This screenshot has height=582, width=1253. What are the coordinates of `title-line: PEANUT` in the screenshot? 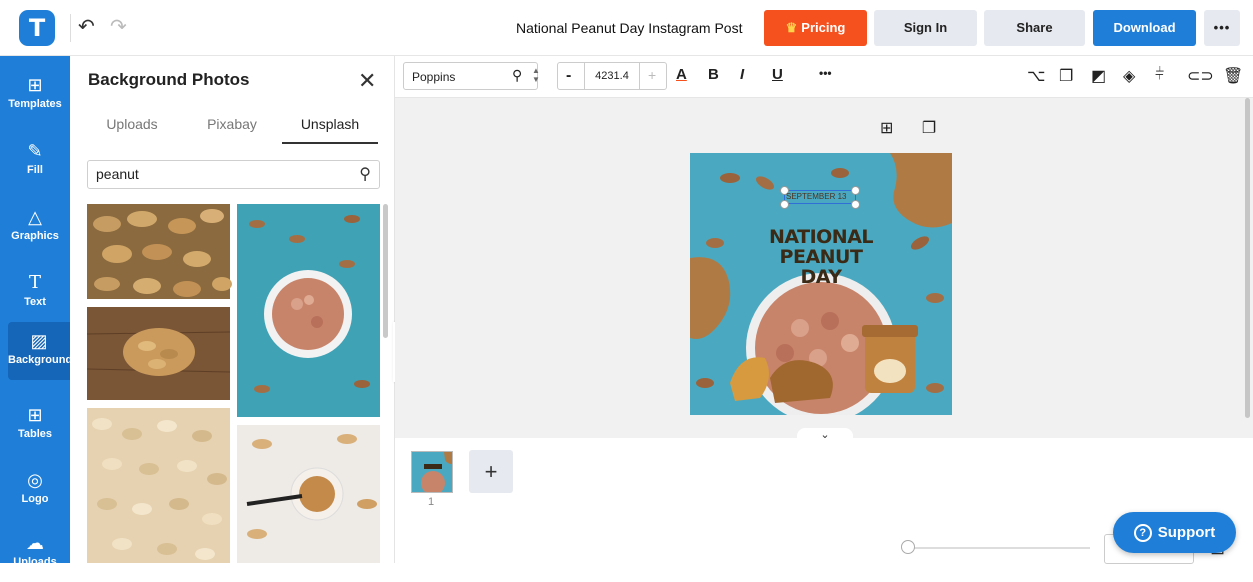 It's located at (821, 257).